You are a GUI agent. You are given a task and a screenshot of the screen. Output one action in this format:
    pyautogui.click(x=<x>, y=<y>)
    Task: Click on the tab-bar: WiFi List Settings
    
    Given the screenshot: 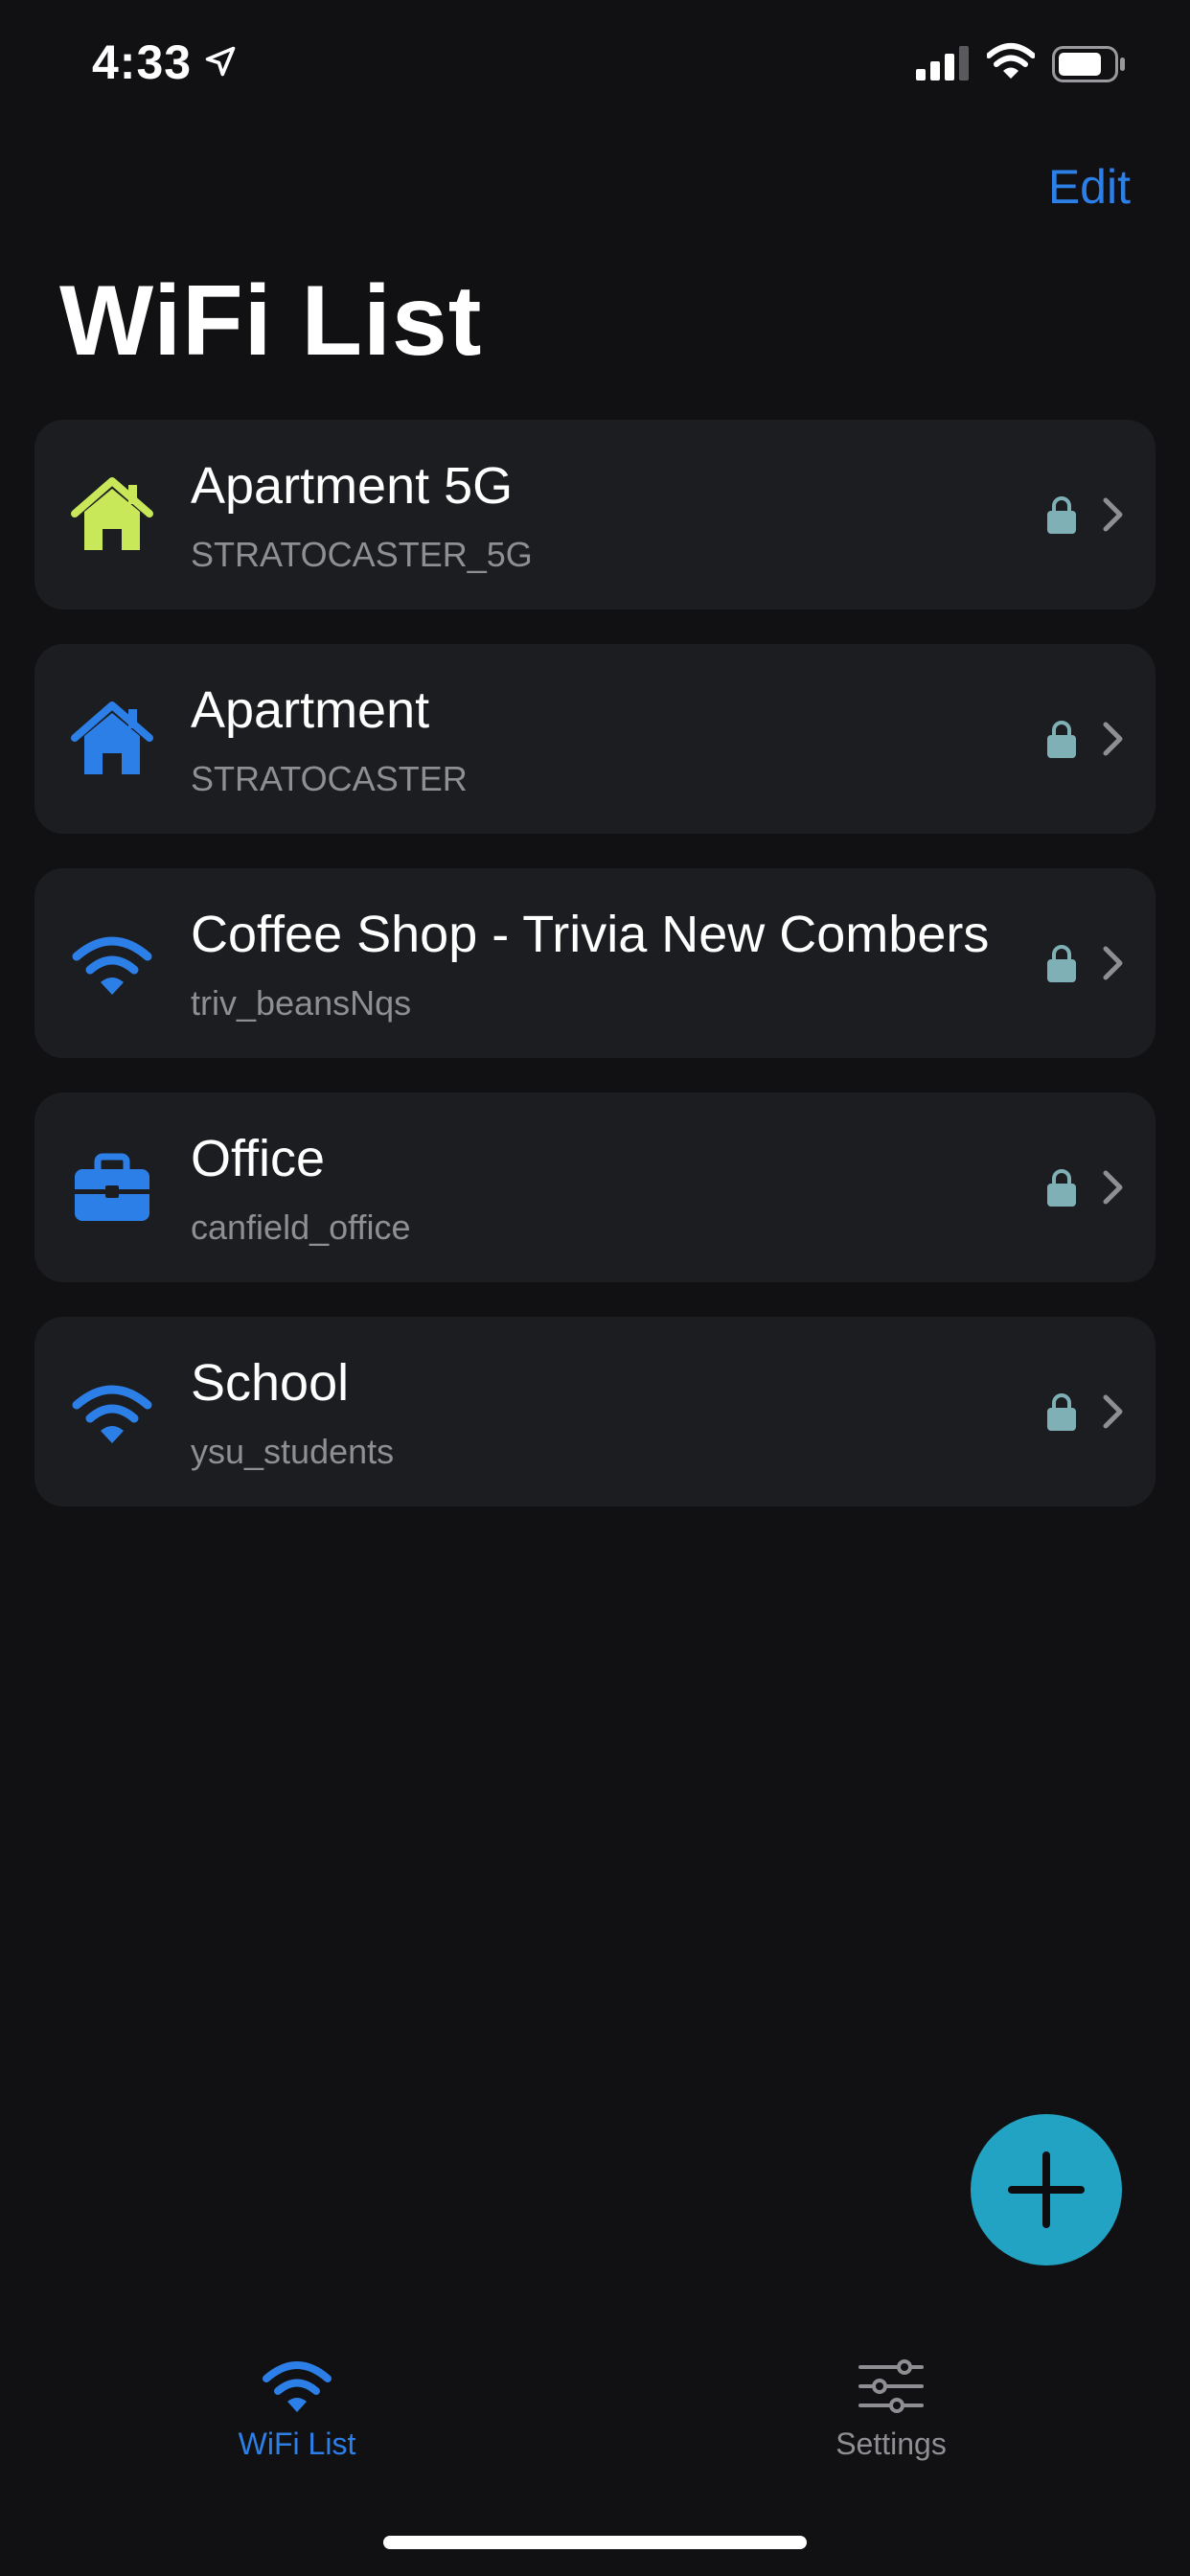 What is the action you would take?
    pyautogui.click(x=595, y=2415)
    